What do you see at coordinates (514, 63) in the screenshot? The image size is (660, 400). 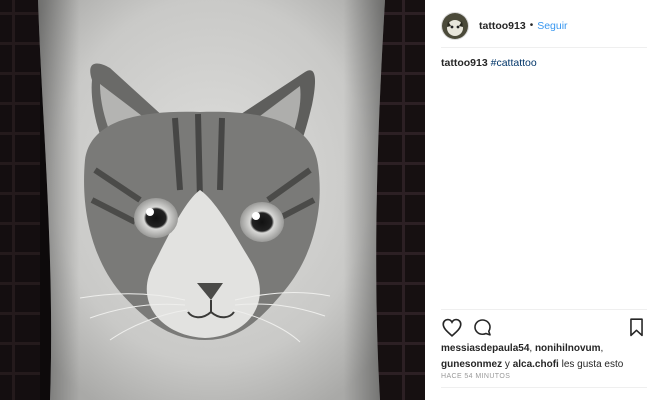 I see `caption-hashtag: #cattattoo` at bounding box center [514, 63].